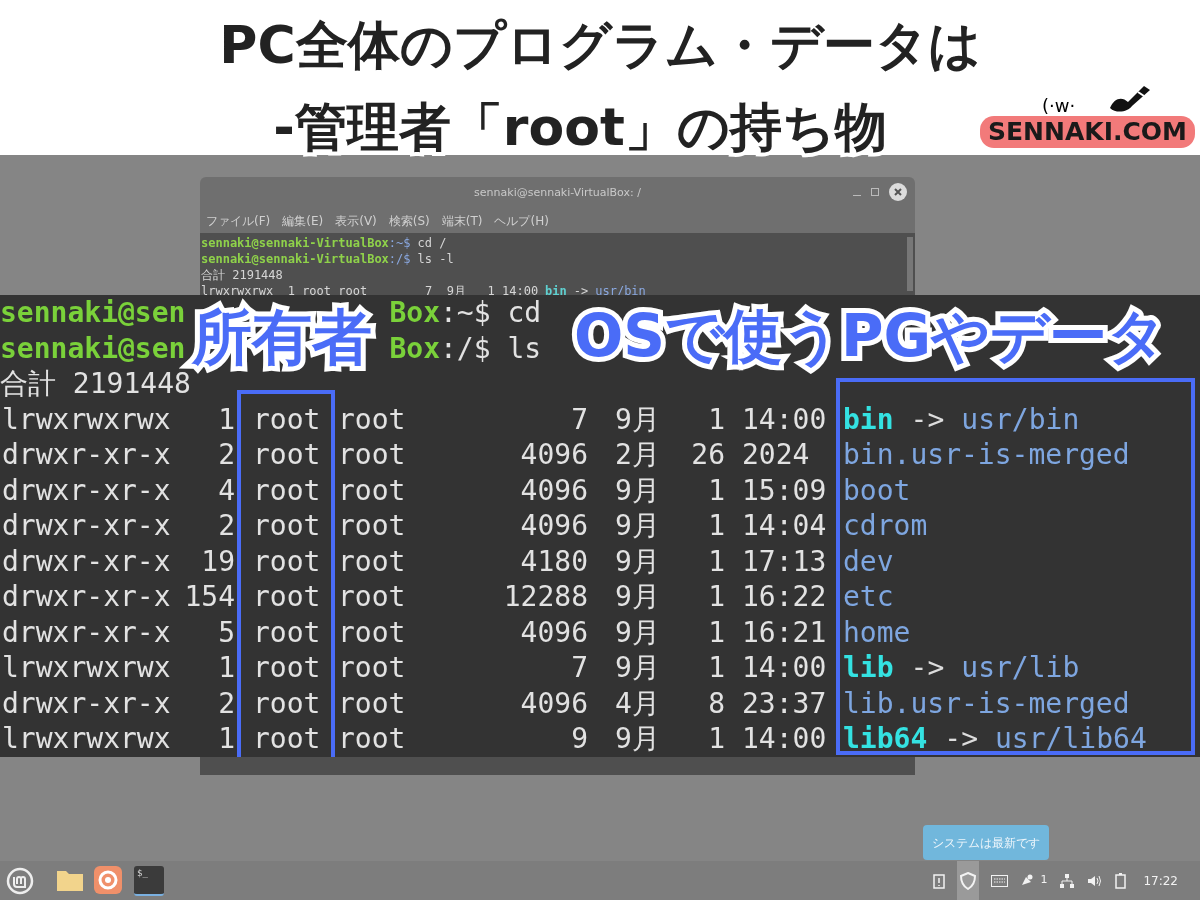  I want to click on command-text: :/$ ls, so click(491, 348).